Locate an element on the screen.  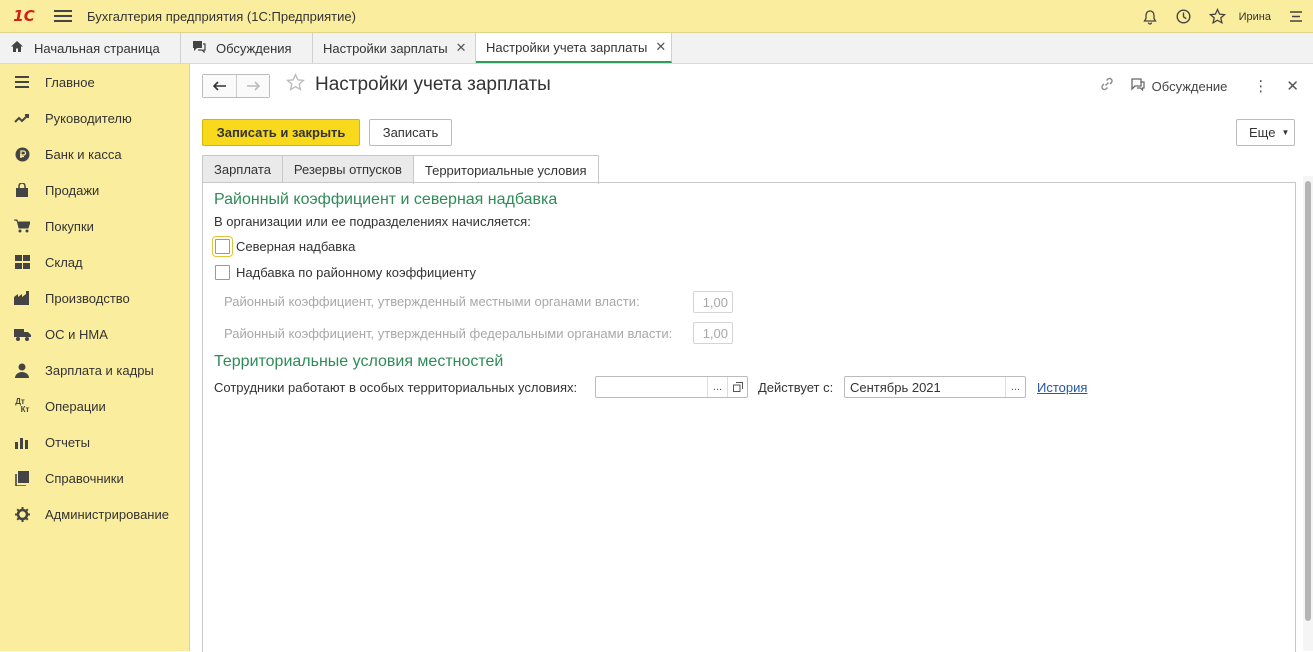
regional-bonus-checkbox is located at coordinates (222, 272).